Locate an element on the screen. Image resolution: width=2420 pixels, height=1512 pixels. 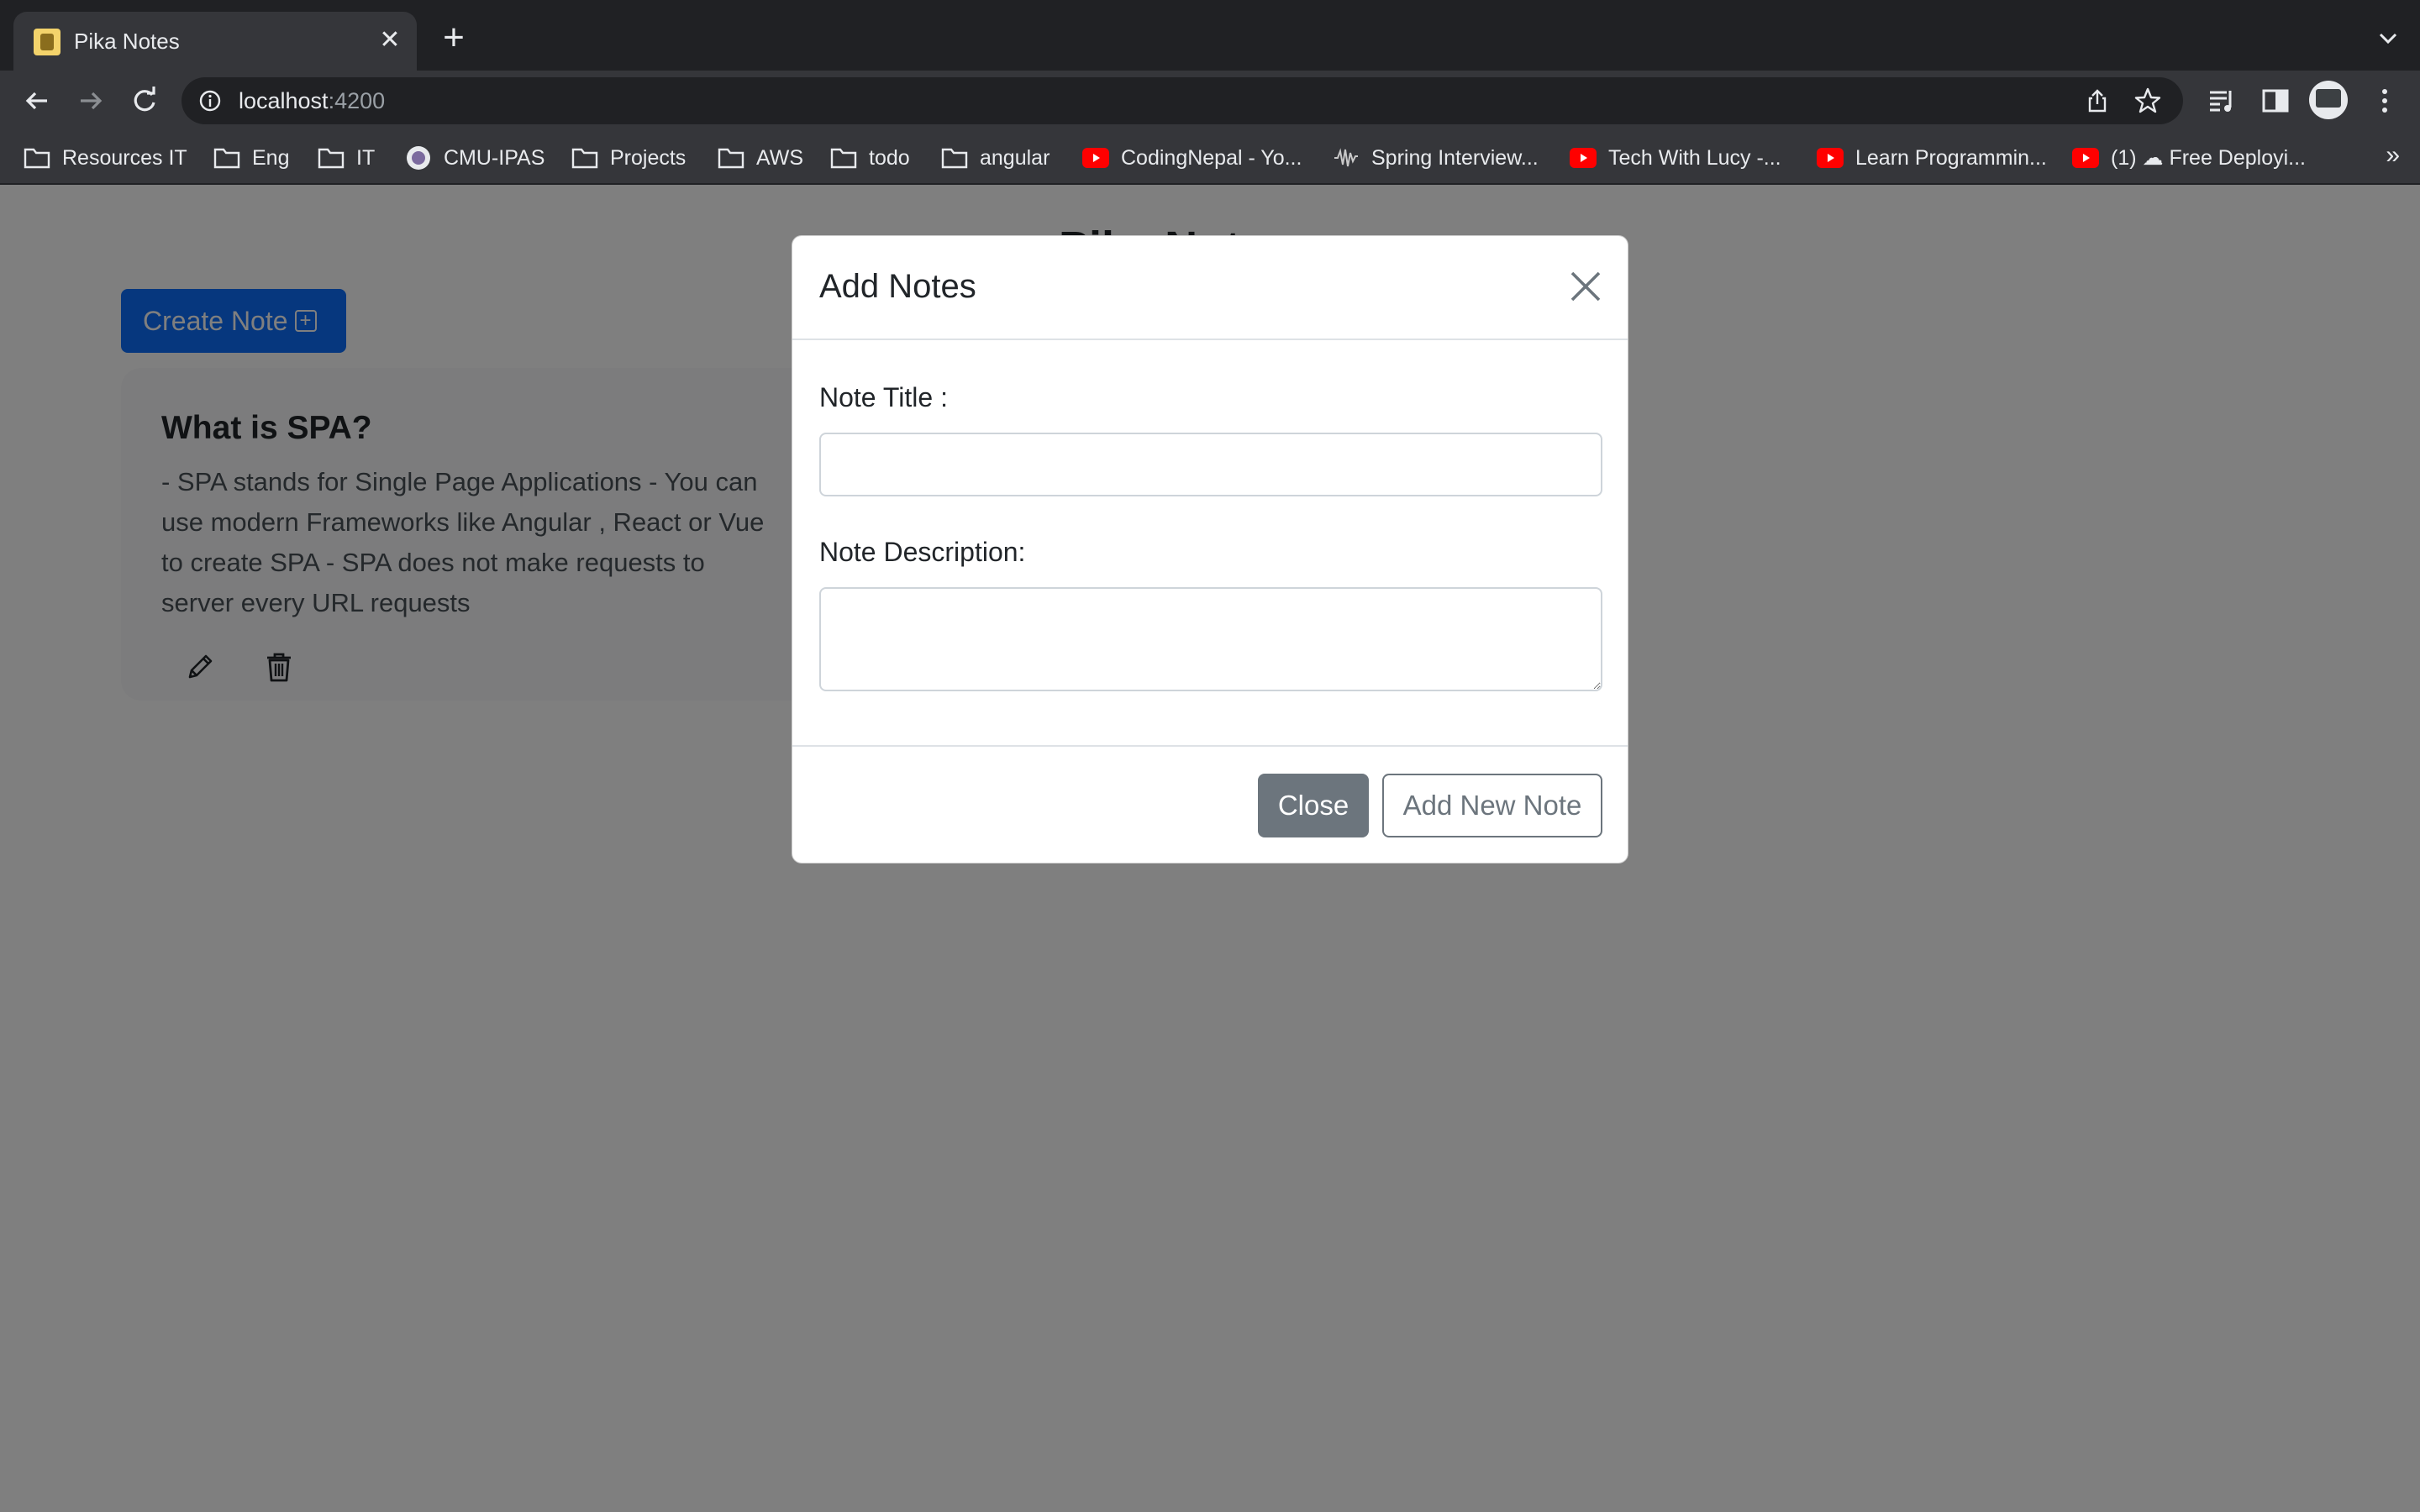
add-new-note-button: Add New Note is located at coordinates (1492, 805).